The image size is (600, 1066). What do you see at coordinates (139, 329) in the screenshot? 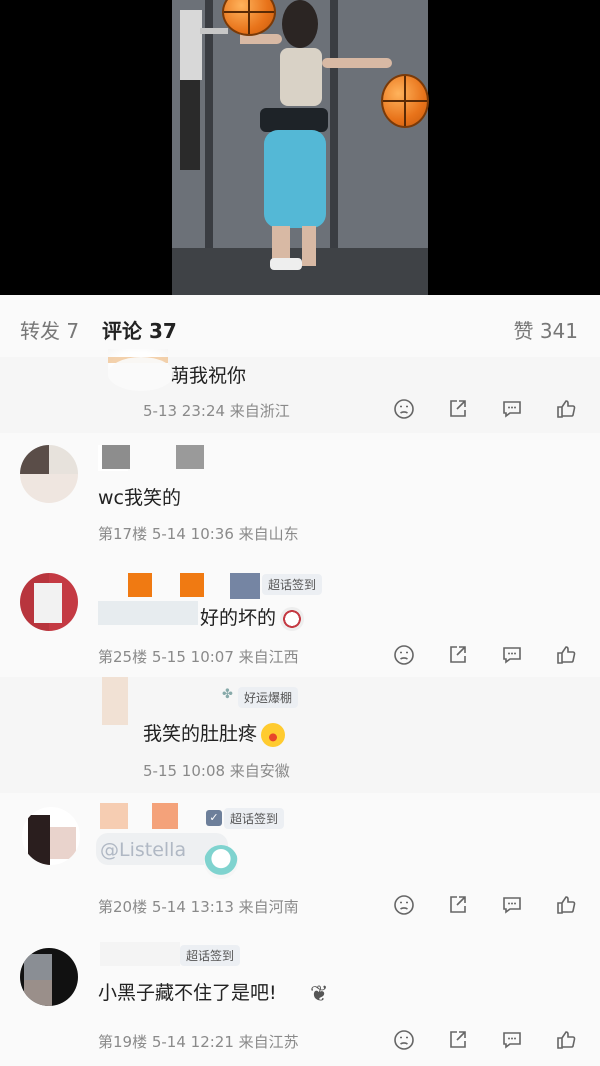
I see `tab-comments: 评论 37` at bounding box center [139, 329].